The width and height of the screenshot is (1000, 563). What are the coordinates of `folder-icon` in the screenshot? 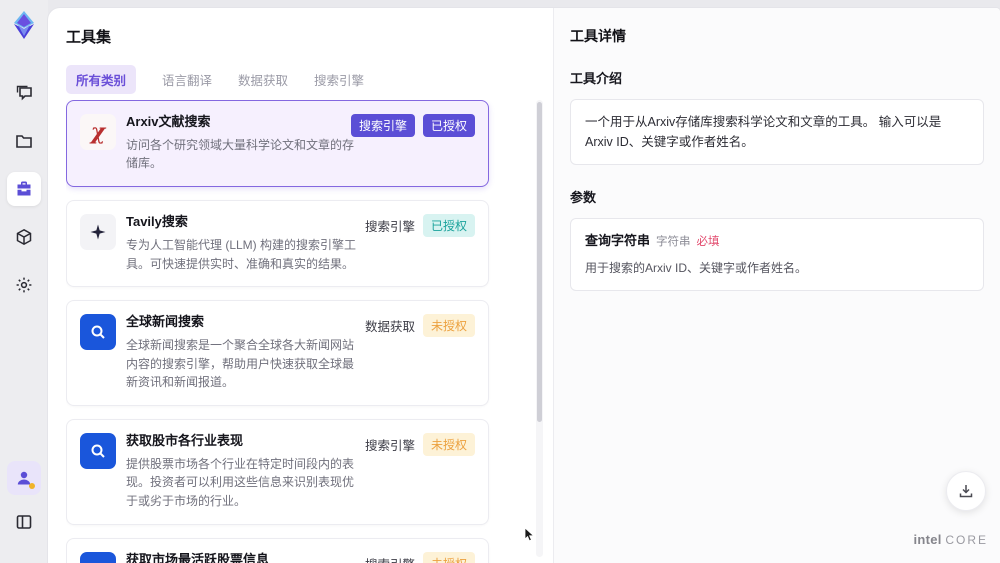 It's located at (24, 141).